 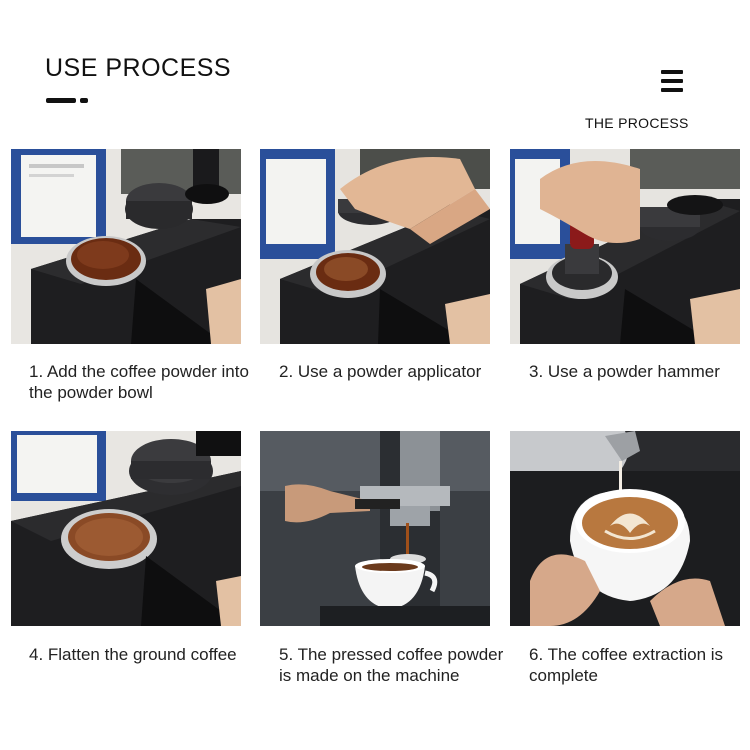 I want to click on step-2-photo, so click(x=375, y=246).